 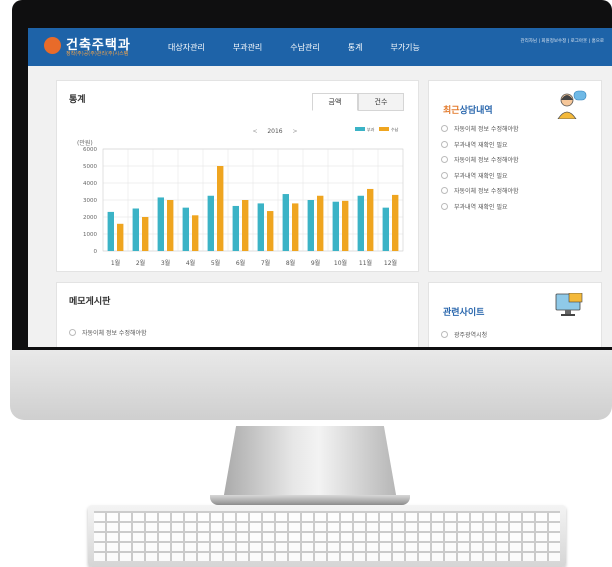 I want to click on y-tick-label: 2000, so click(x=90, y=218).